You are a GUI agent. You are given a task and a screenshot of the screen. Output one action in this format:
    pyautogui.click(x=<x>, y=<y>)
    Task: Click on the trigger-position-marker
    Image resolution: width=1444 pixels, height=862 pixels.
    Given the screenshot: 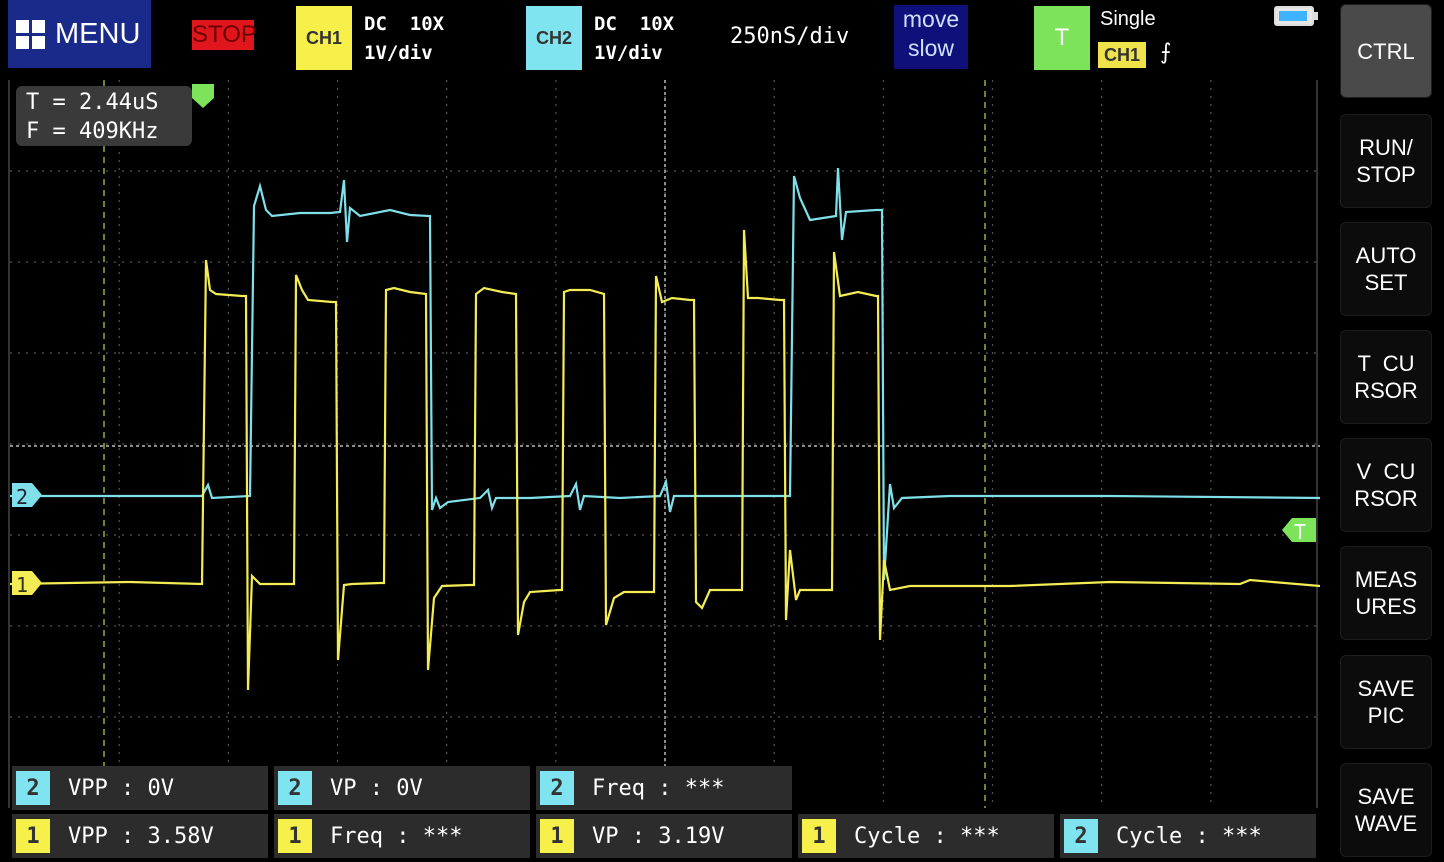 What is the action you would take?
    pyautogui.click(x=203, y=96)
    